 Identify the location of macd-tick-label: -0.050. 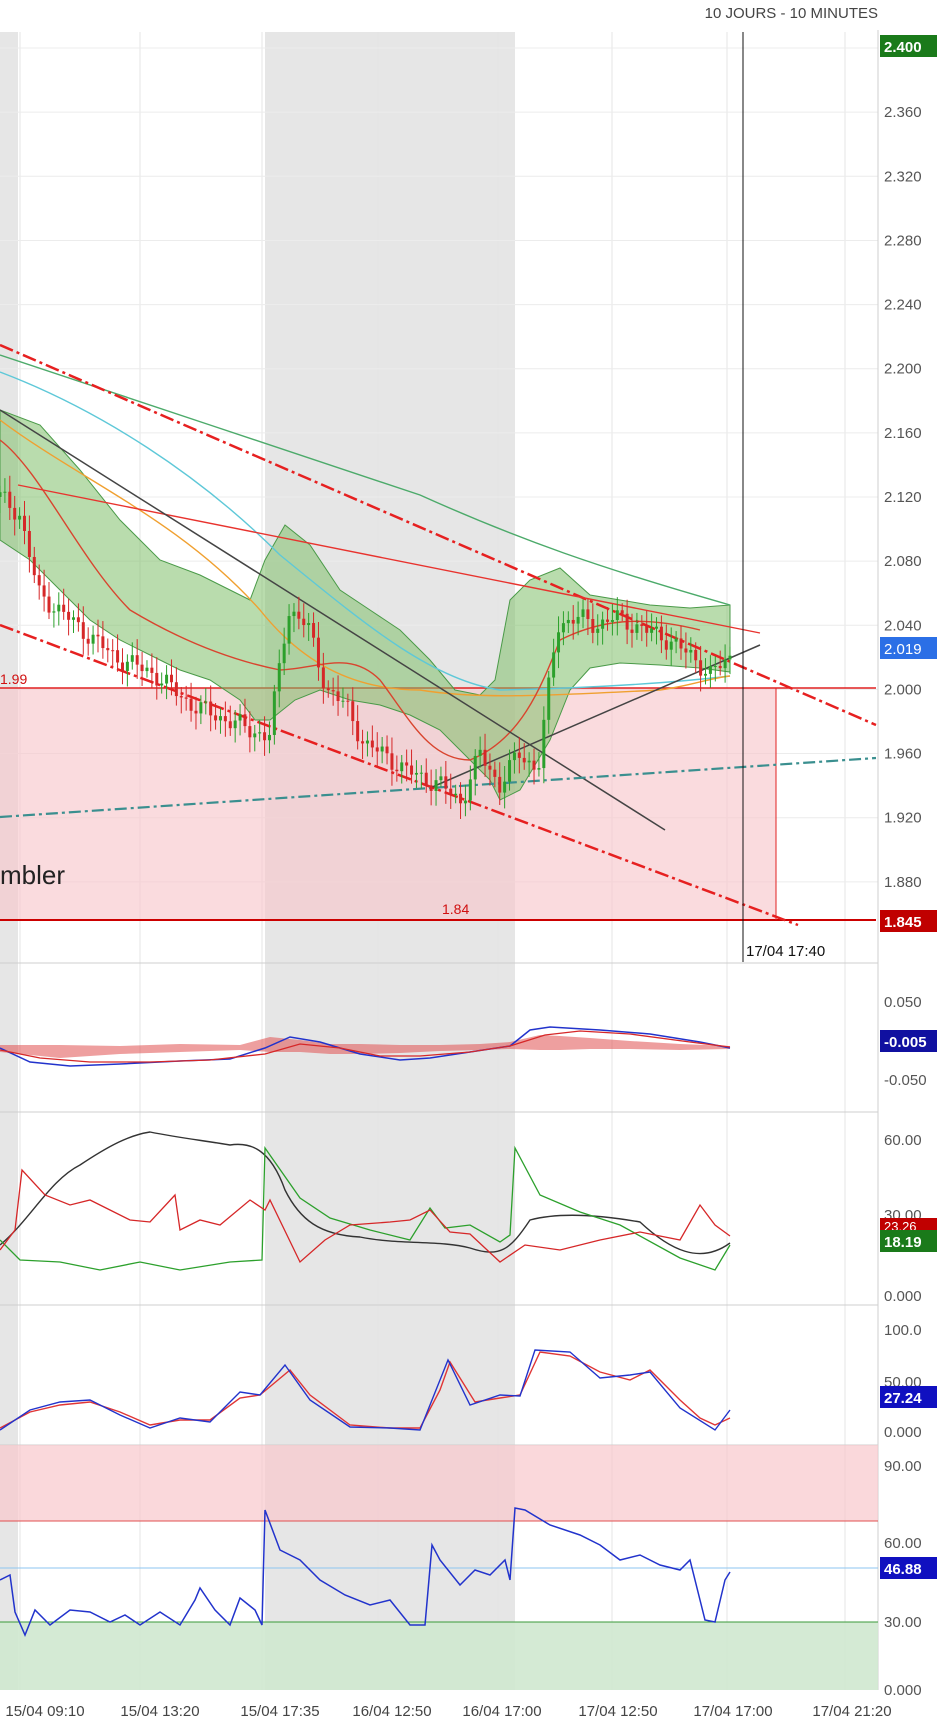
(905, 1080).